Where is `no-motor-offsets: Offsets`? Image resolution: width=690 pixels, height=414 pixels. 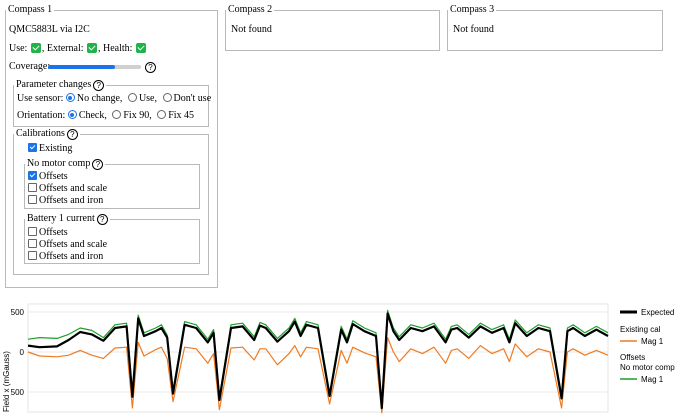
no-motor-offsets: Offsets is located at coordinates (48, 177).